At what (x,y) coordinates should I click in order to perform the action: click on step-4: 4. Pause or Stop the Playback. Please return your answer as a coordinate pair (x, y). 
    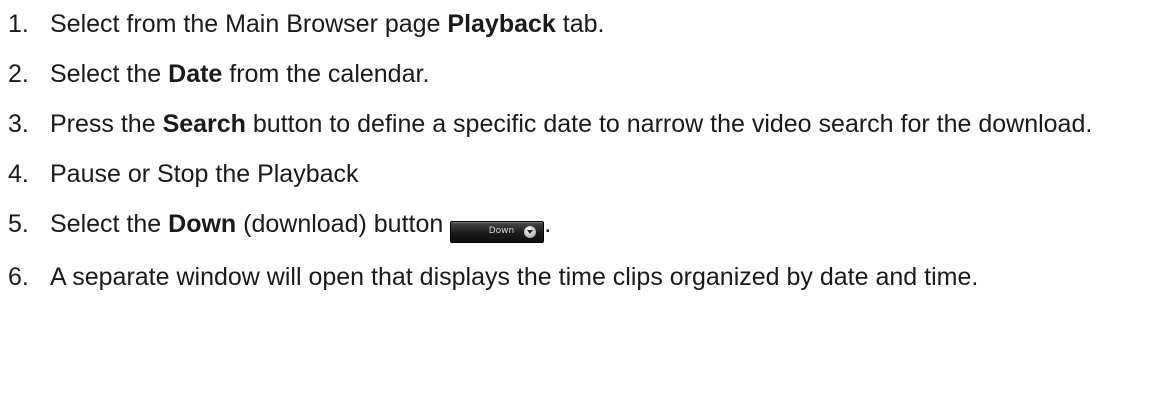
    Looking at the image, I should click on (578, 174).